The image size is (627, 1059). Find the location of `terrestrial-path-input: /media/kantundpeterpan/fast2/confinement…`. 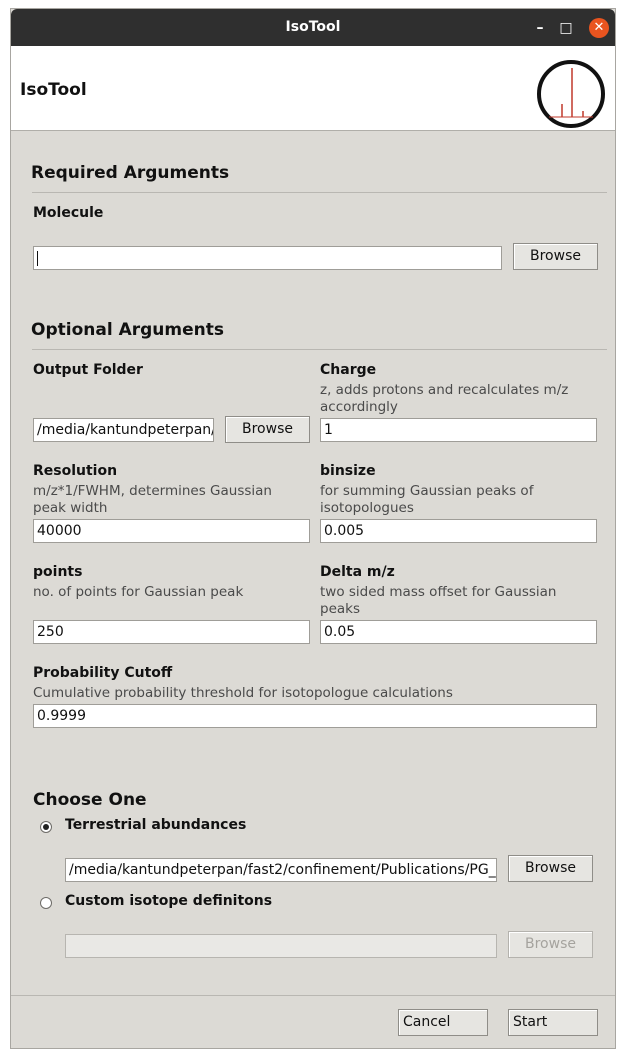

terrestrial-path-input: /media/kantundpeterpan/fast2/confinement… is located at coordinates (281, 870).